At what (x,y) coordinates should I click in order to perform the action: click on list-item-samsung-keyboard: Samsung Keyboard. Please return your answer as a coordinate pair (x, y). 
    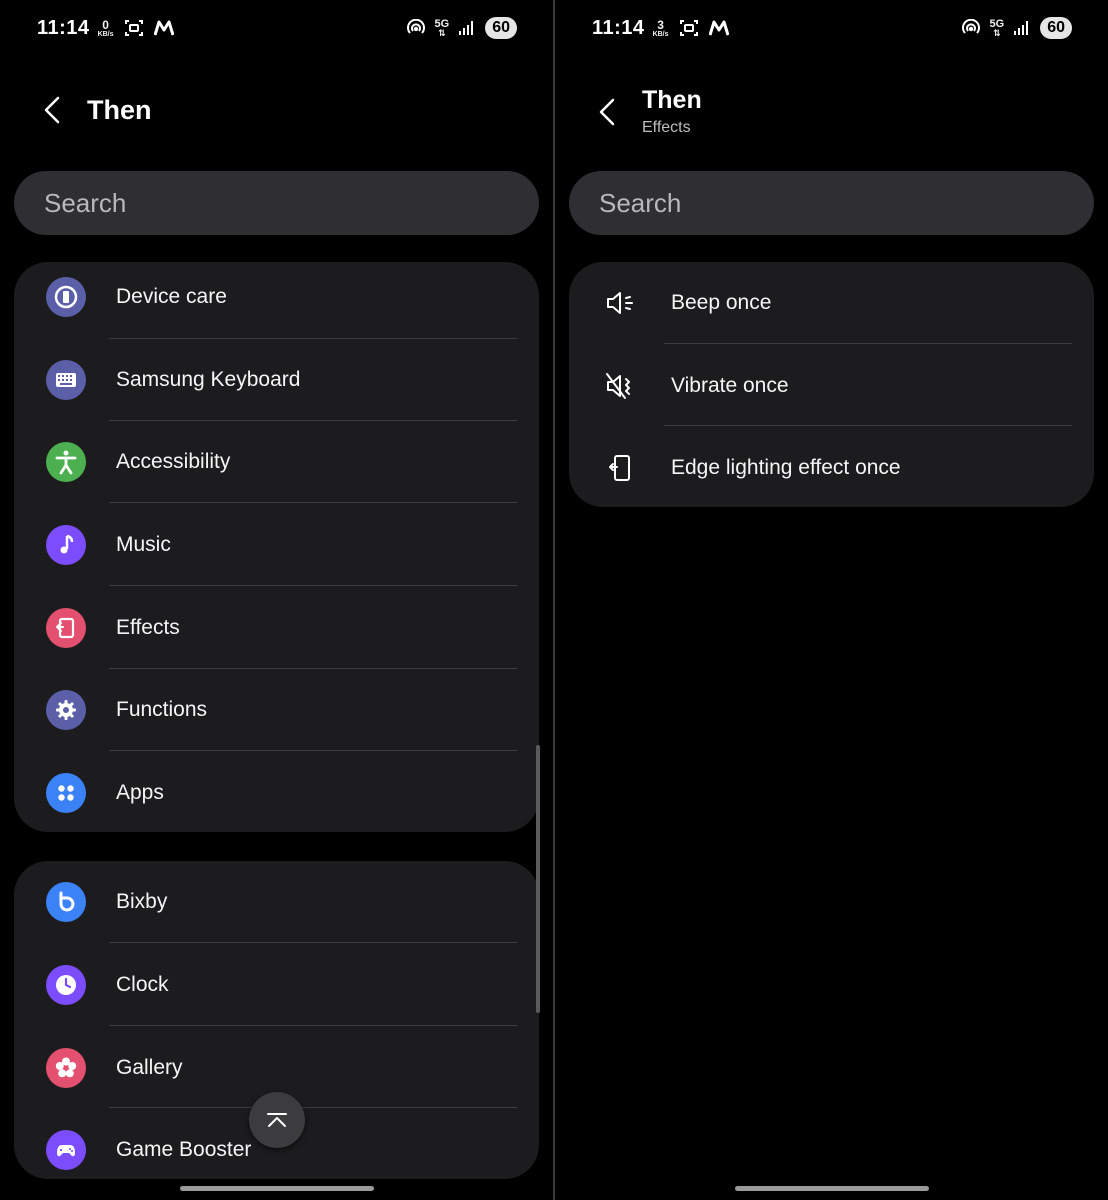
    Looking at the image, I should click on (276, 380).